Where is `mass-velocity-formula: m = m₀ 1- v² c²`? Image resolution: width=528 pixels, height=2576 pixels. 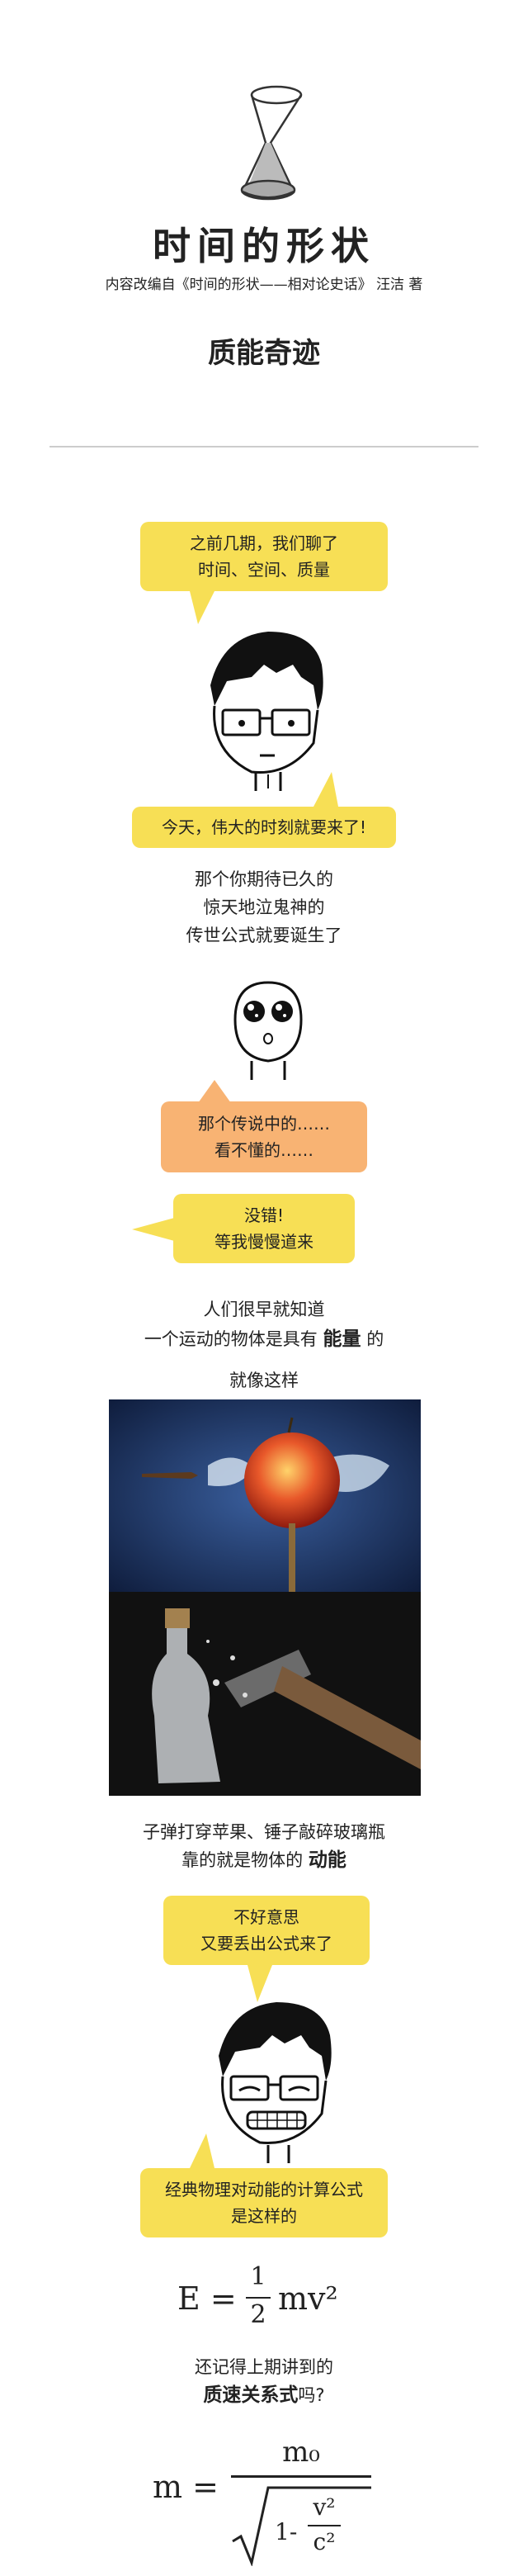
mass-velocity-formula: m = m₀ 1- v² c² is located at coordinates (264, 2504).